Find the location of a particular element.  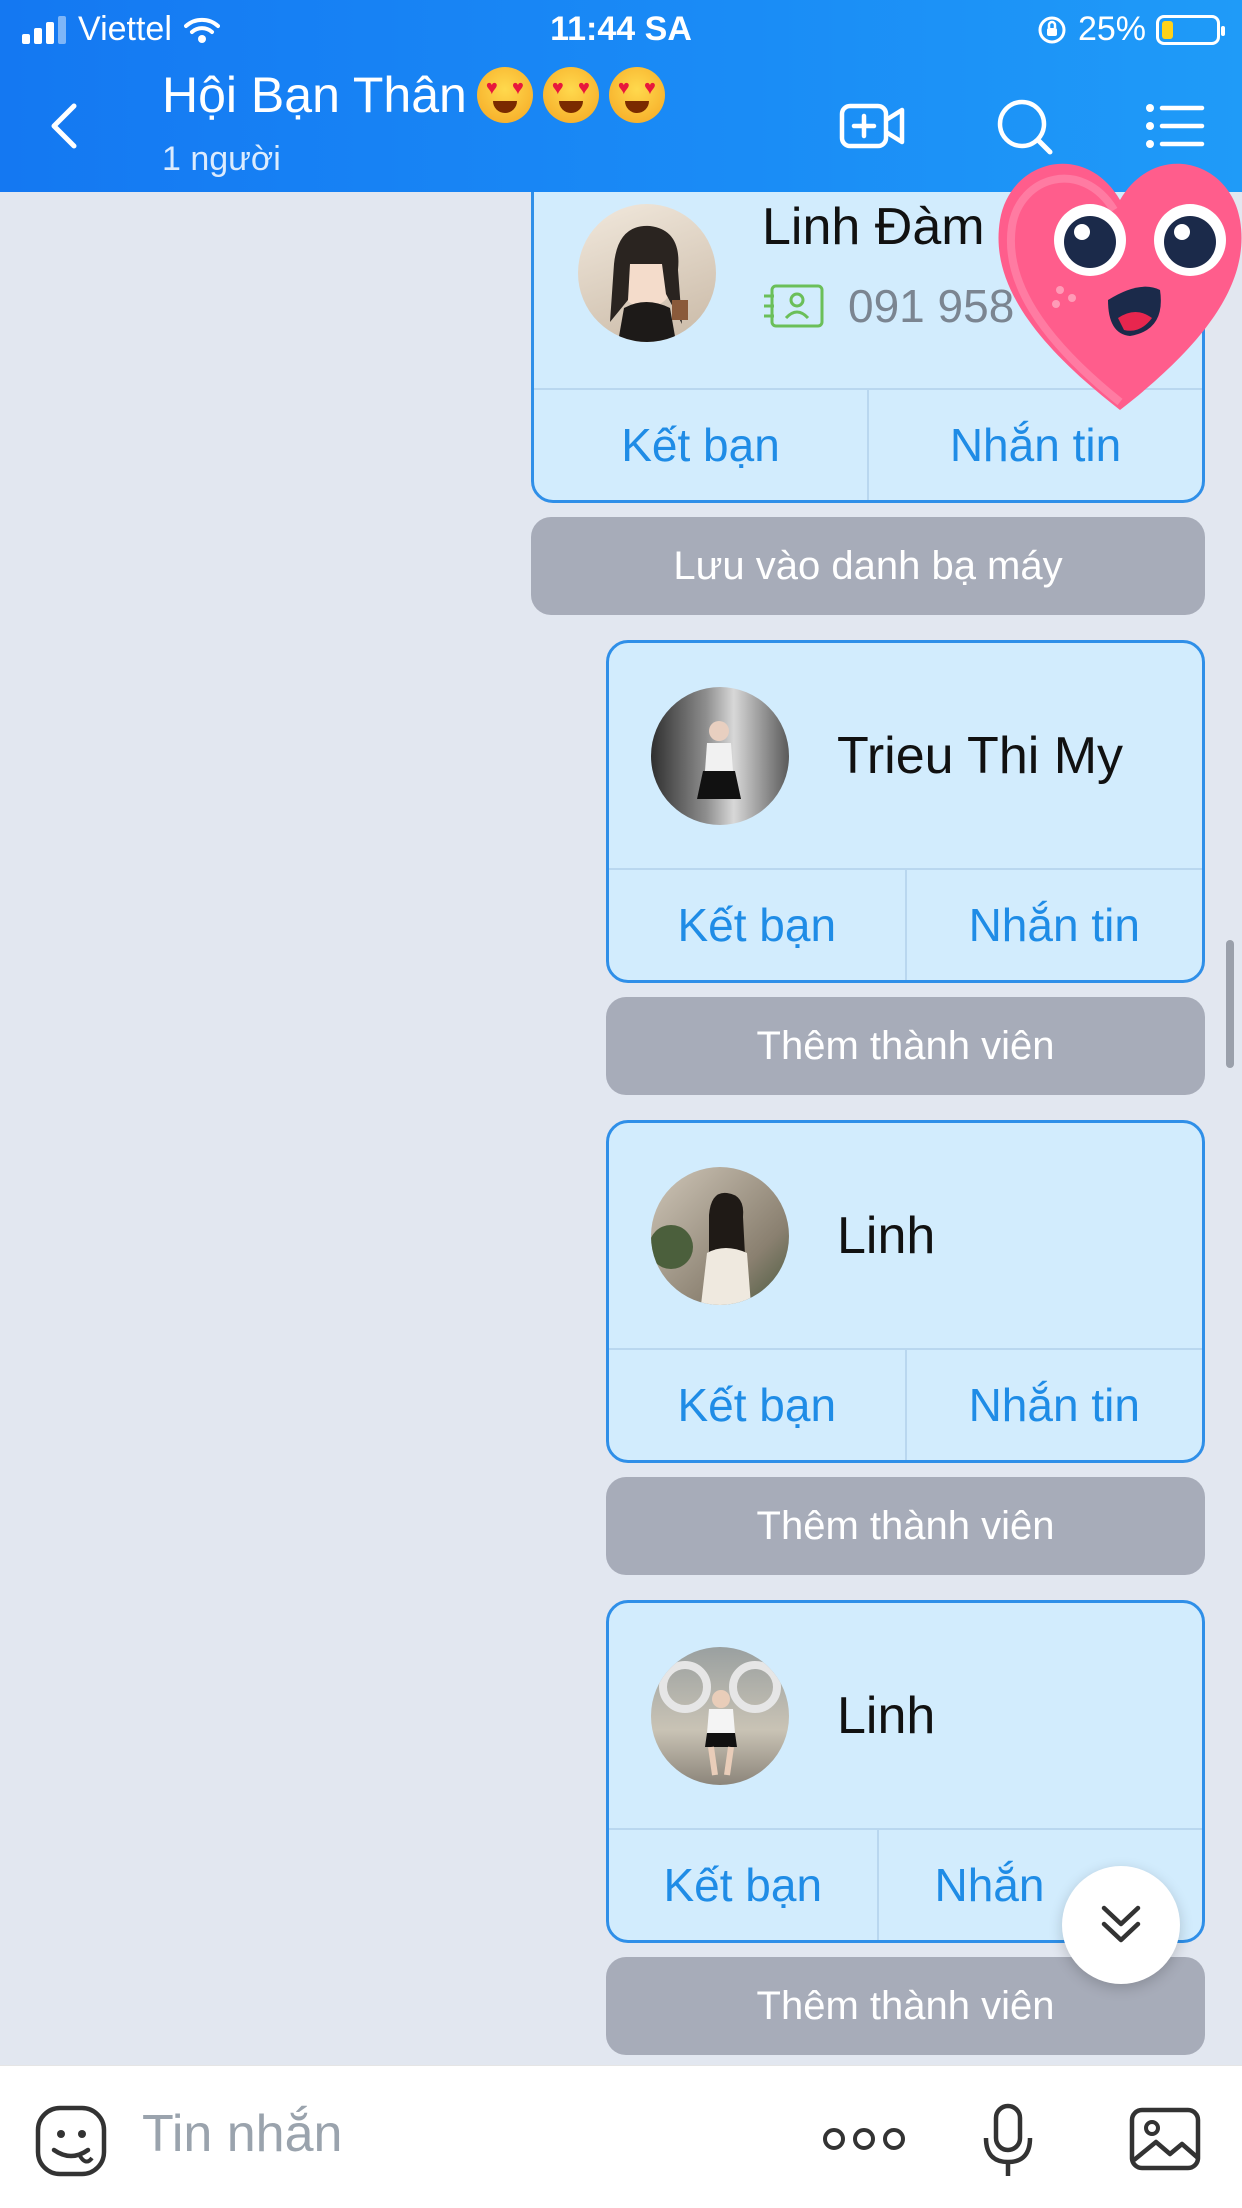

member-count: 1 người is located at coordinates (221, 159).